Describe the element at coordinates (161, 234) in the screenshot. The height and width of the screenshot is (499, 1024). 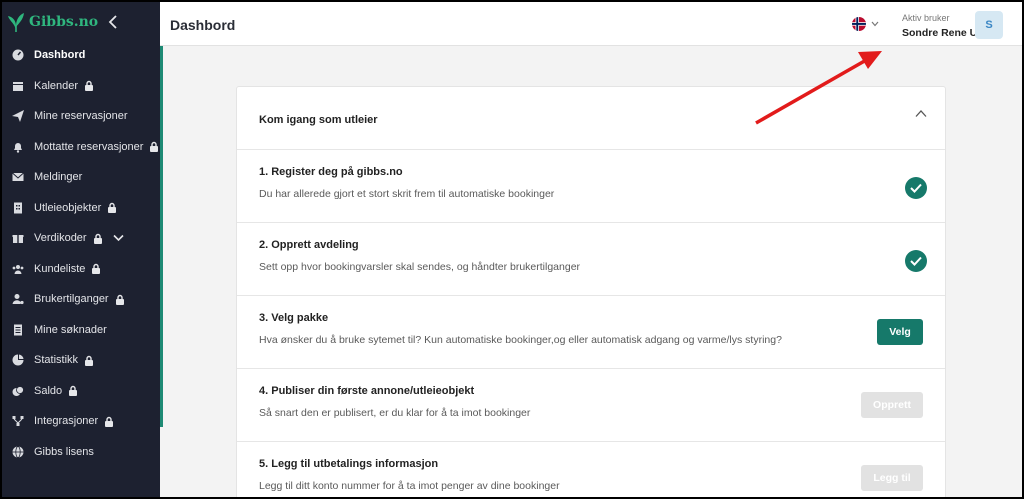
I see `sidebar-accent-bar` at that location.